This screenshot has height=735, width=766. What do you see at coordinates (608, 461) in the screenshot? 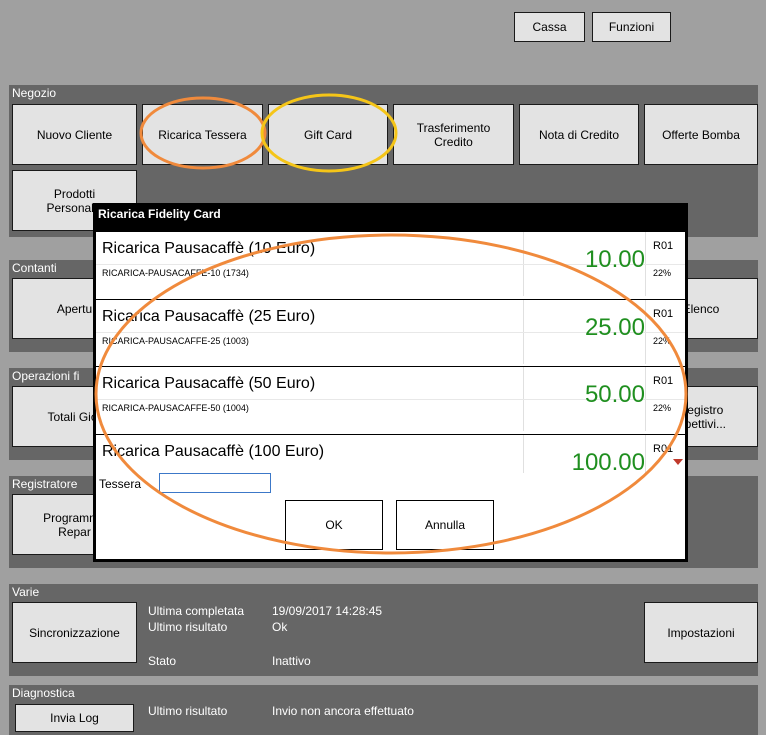
I see `item-price: 100.00` at bounding box center [608, 461].